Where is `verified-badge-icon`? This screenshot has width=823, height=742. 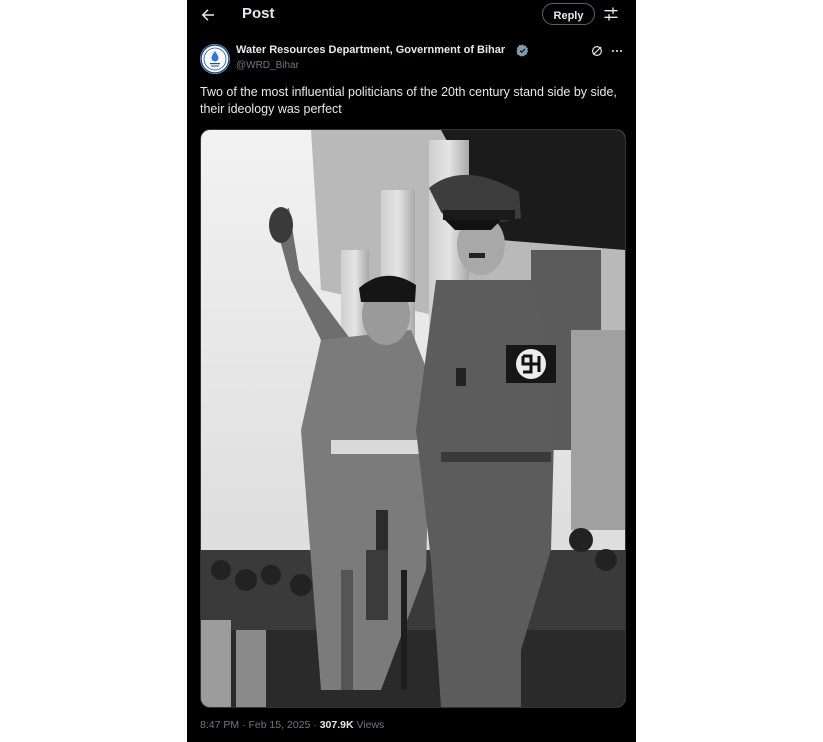
verified-badge-icon is located at coordinates (522, 50).